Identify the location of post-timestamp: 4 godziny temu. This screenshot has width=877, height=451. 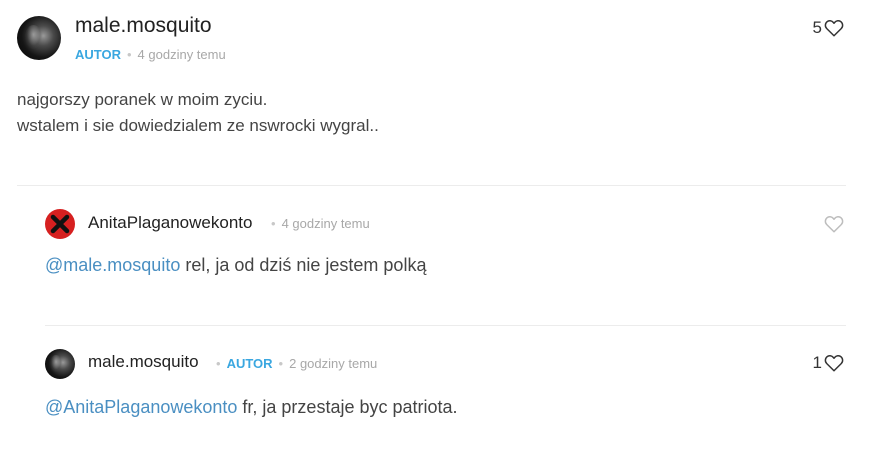
(181, 54).